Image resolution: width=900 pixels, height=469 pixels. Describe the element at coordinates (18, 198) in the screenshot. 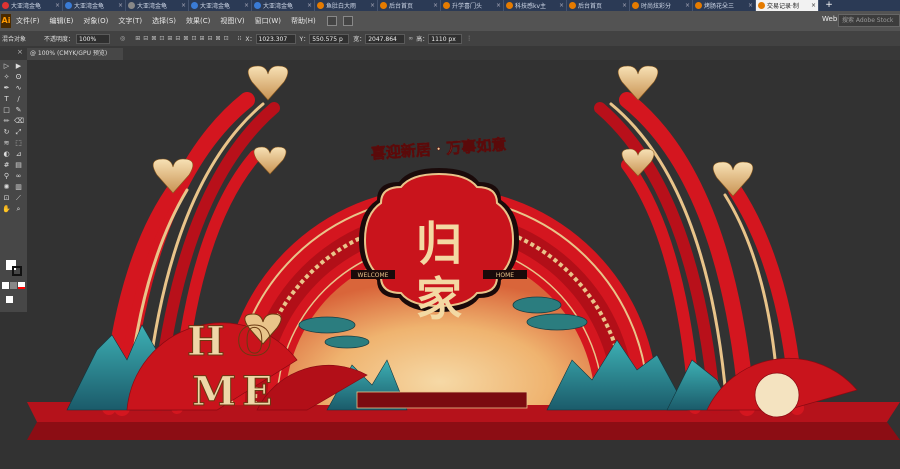

I see `slice-icon: ⟋` at that location.